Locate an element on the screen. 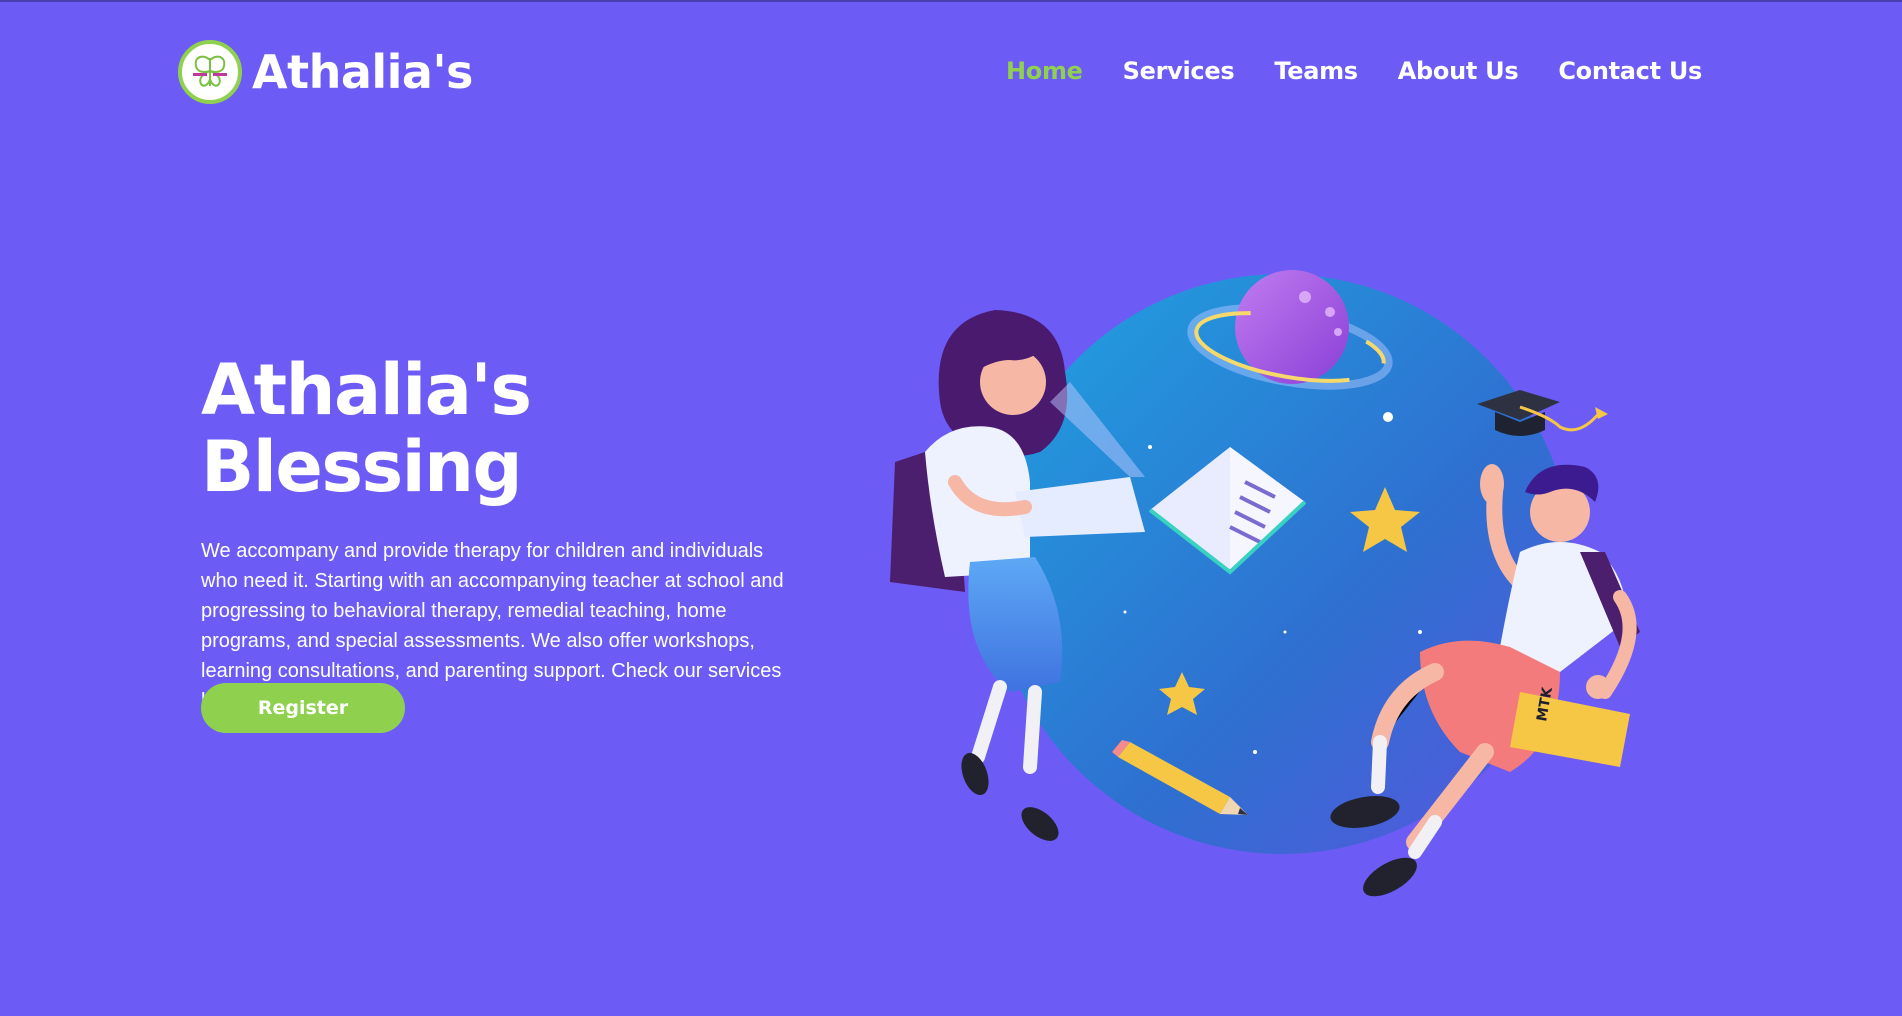 The height and width of the screenshot is (1016, 1902). nav-teams: Teams is located at coordinates (1316, 71).